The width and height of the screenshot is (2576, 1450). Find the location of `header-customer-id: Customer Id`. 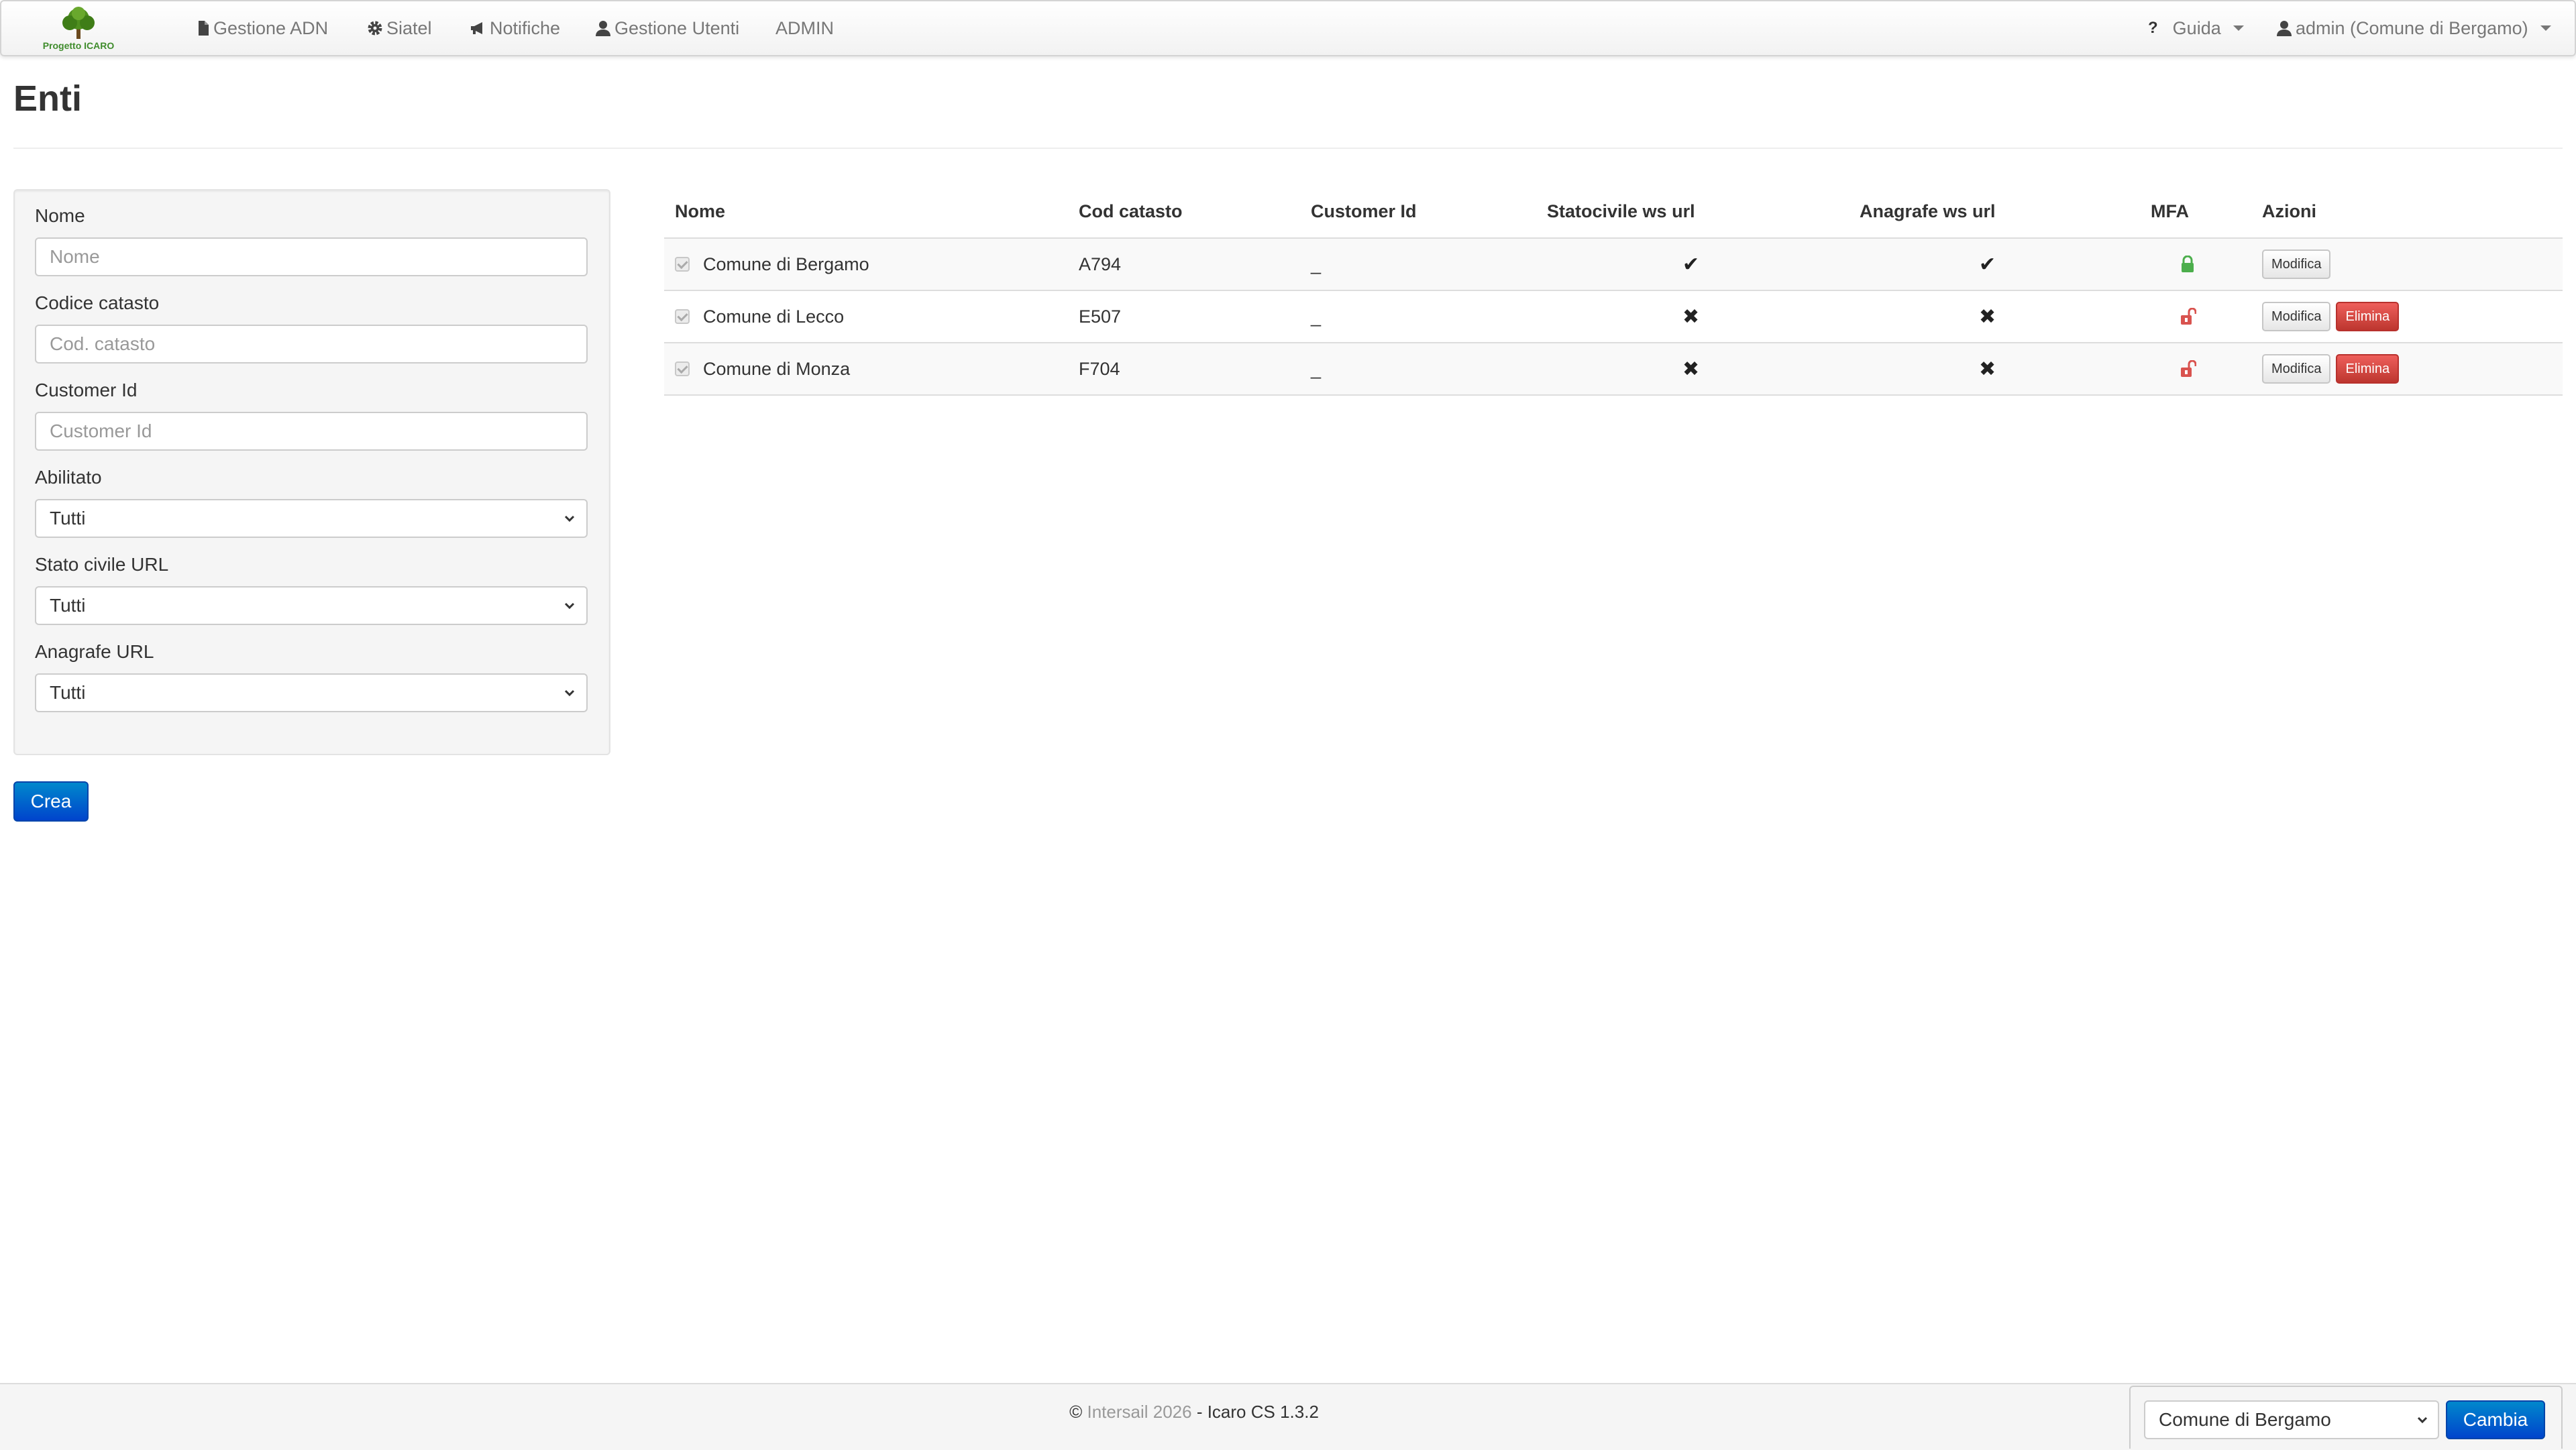

header-customer-id: Customer Id is located at coordinates (1364, 211).